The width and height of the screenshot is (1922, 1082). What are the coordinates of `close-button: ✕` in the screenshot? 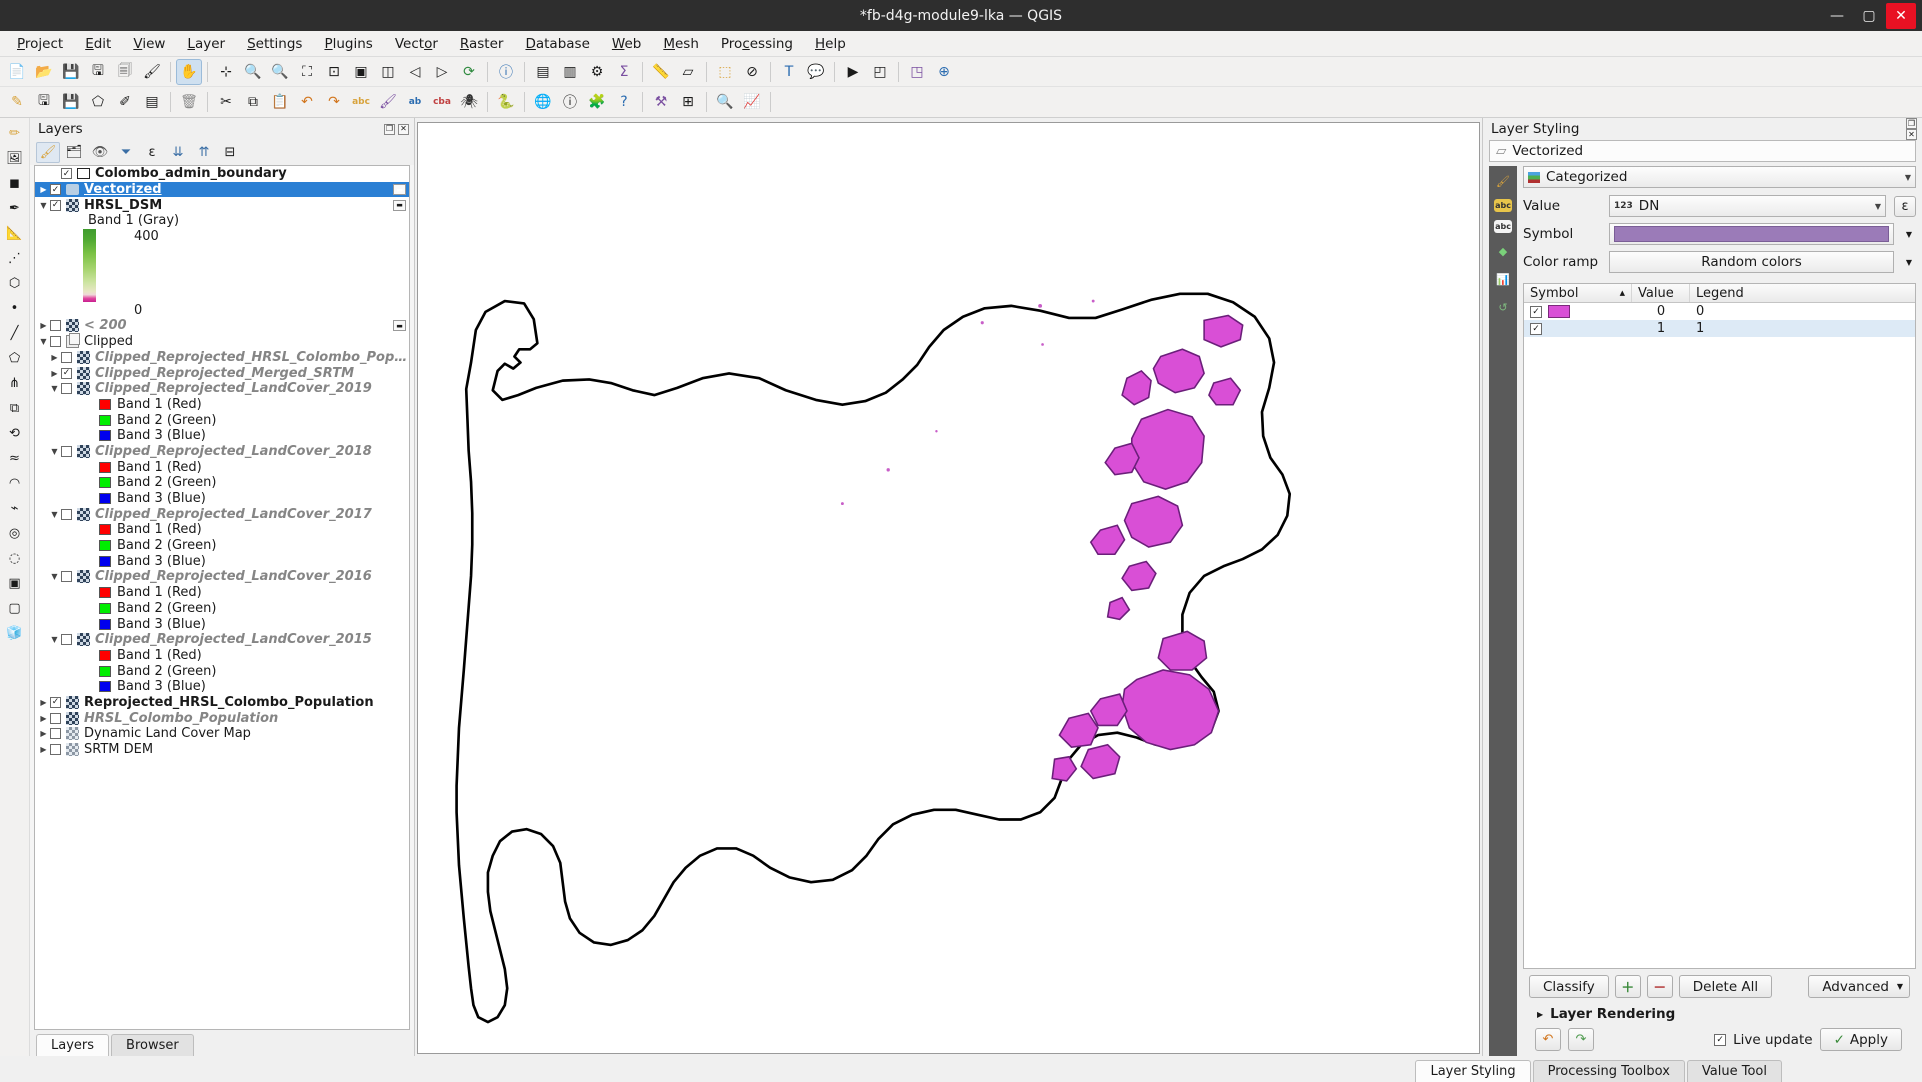 It's located at (1901, 15).